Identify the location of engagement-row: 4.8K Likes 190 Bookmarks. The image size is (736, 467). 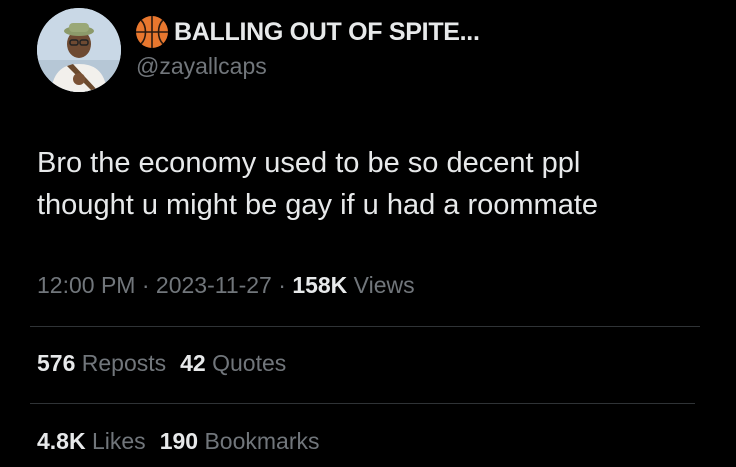
(178, 441).